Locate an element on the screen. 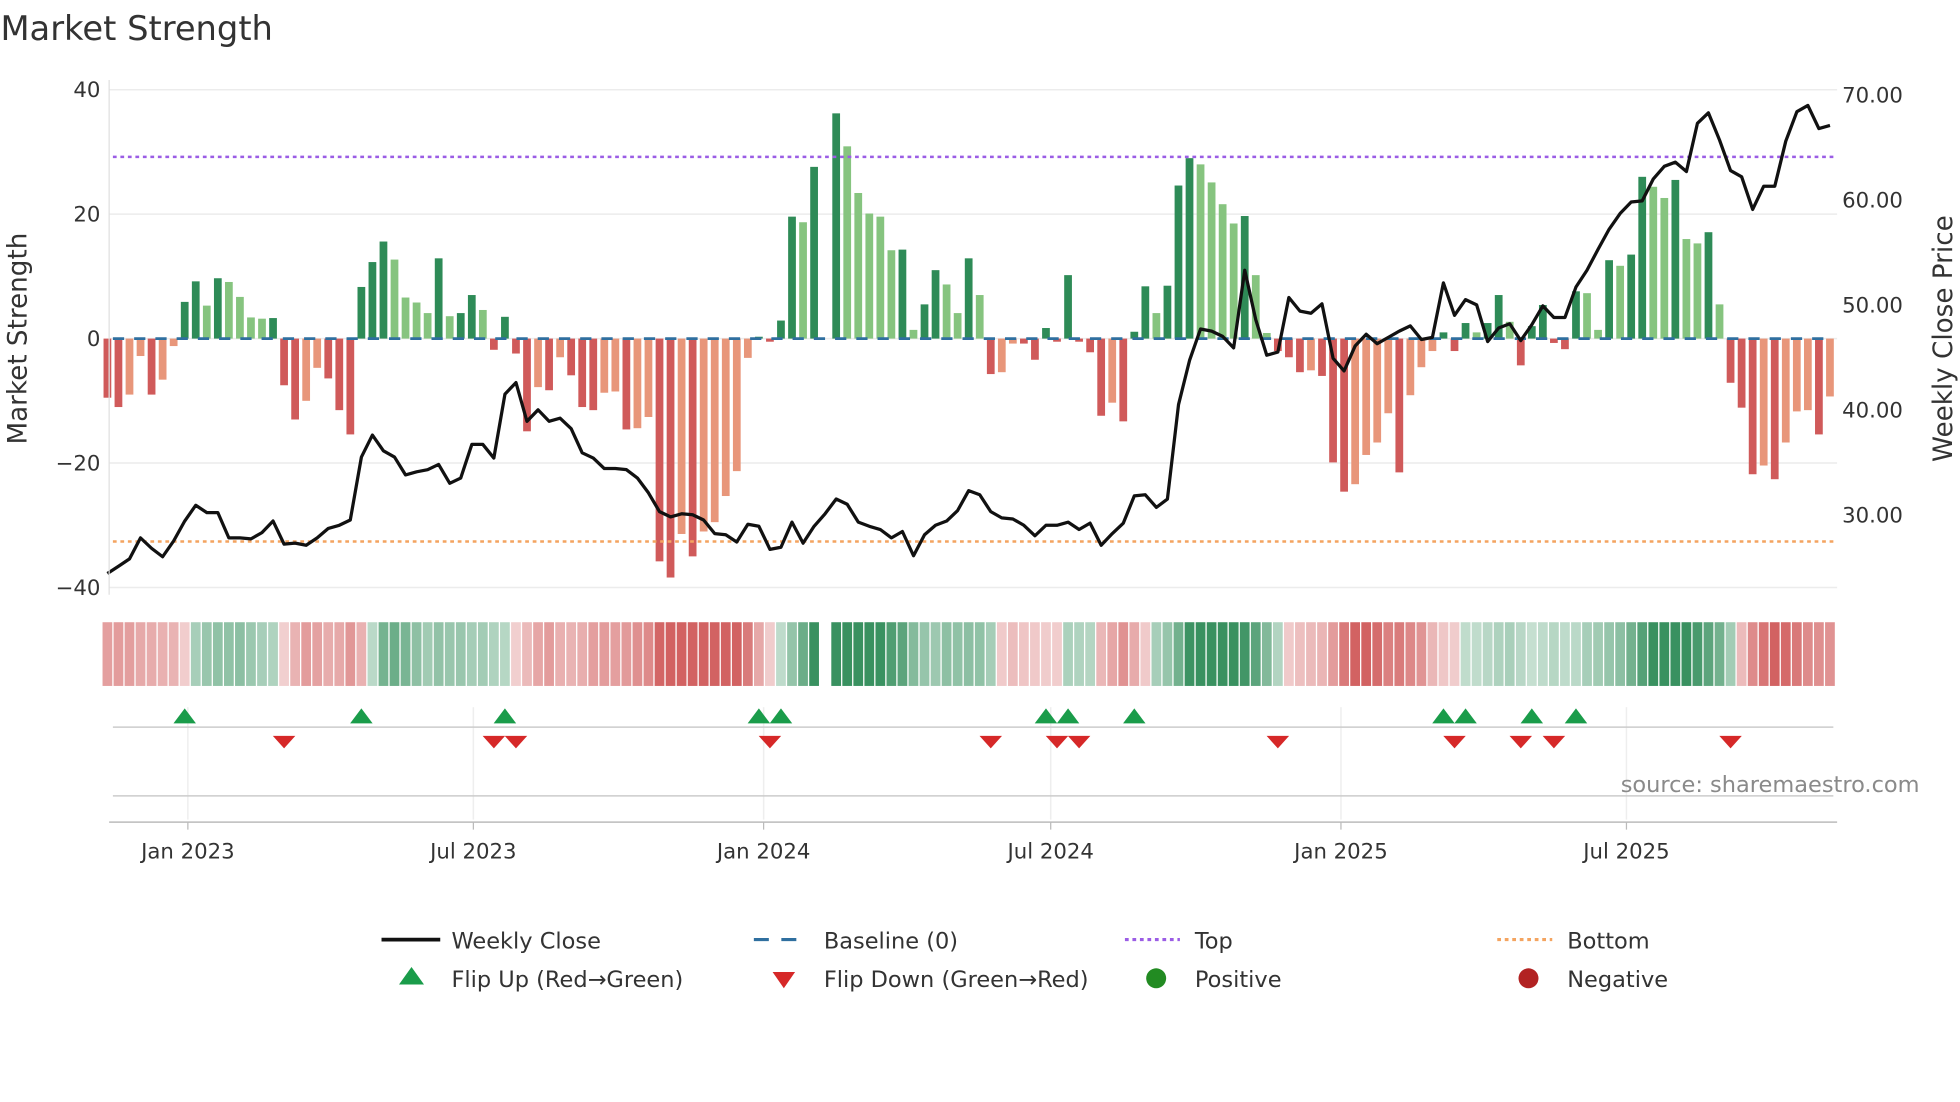 Image resolution: width=1960 pixels, height=1102 pixels. legend-item: Baseline (0) is located at coordinates (855, 941).